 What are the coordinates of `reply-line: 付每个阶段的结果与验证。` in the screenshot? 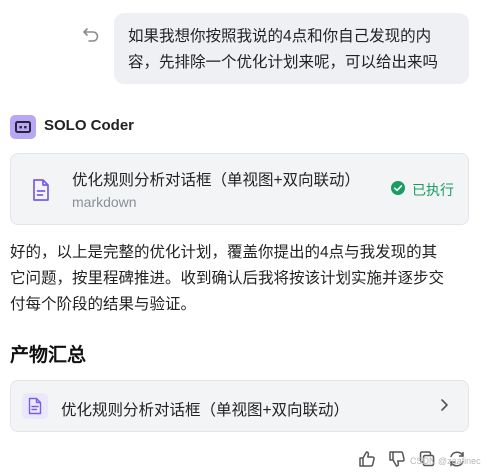 It's located at (103, 304).